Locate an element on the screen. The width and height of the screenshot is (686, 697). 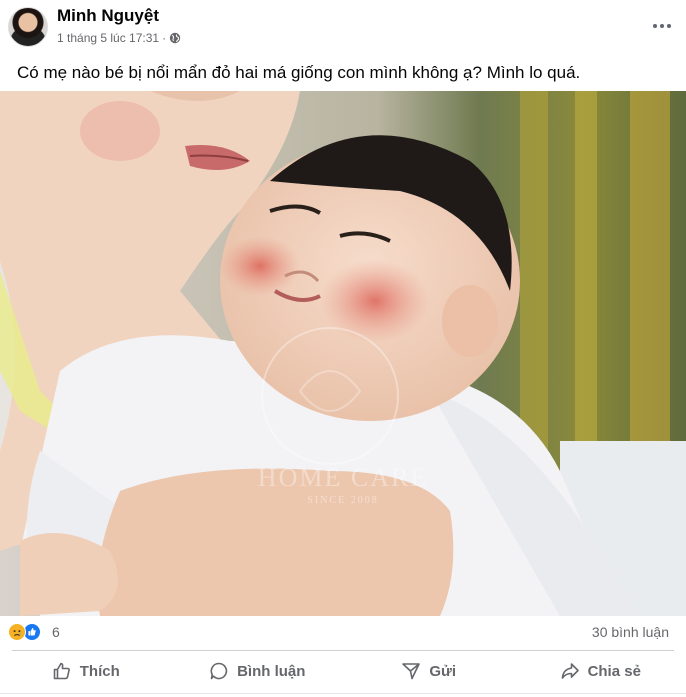
post-timestamp: 1 tháng 5 lúc 17:31 is located at coordinates (108, 38).